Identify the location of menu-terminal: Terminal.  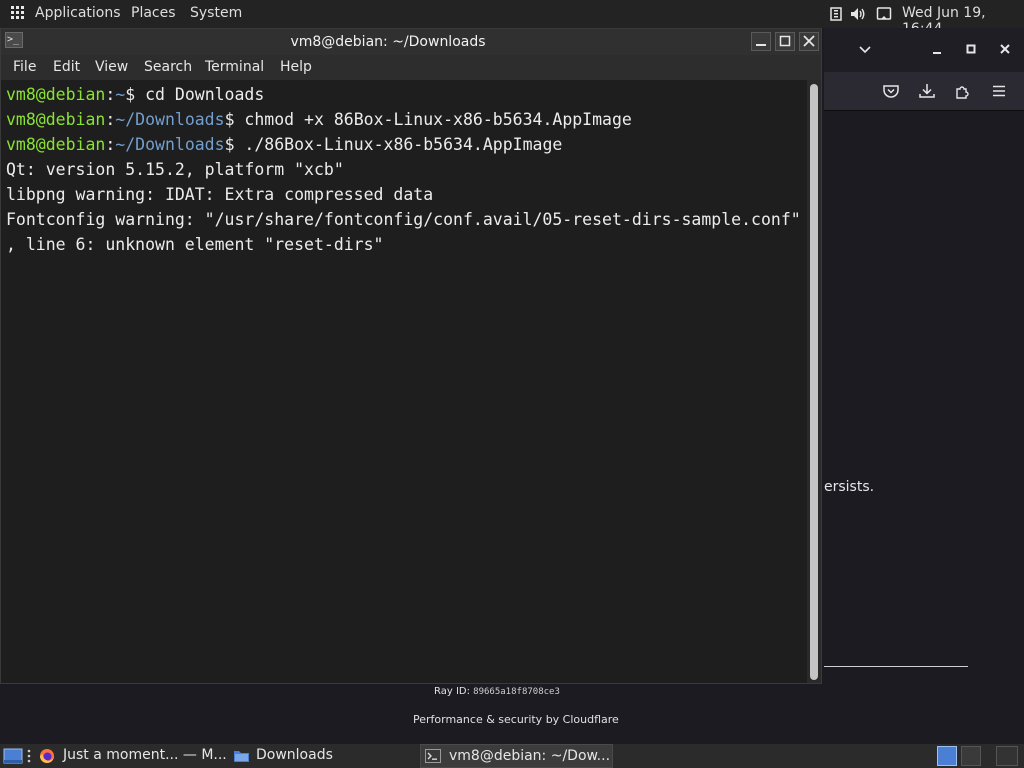
(234, 67).